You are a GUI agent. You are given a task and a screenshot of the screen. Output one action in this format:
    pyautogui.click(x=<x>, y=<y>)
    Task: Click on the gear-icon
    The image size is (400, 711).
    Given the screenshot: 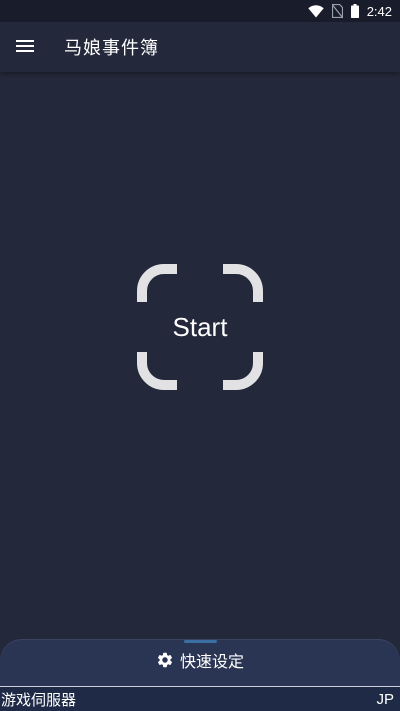 What is the action you would take?
    pyautogui.click(x=165, y=660)
    